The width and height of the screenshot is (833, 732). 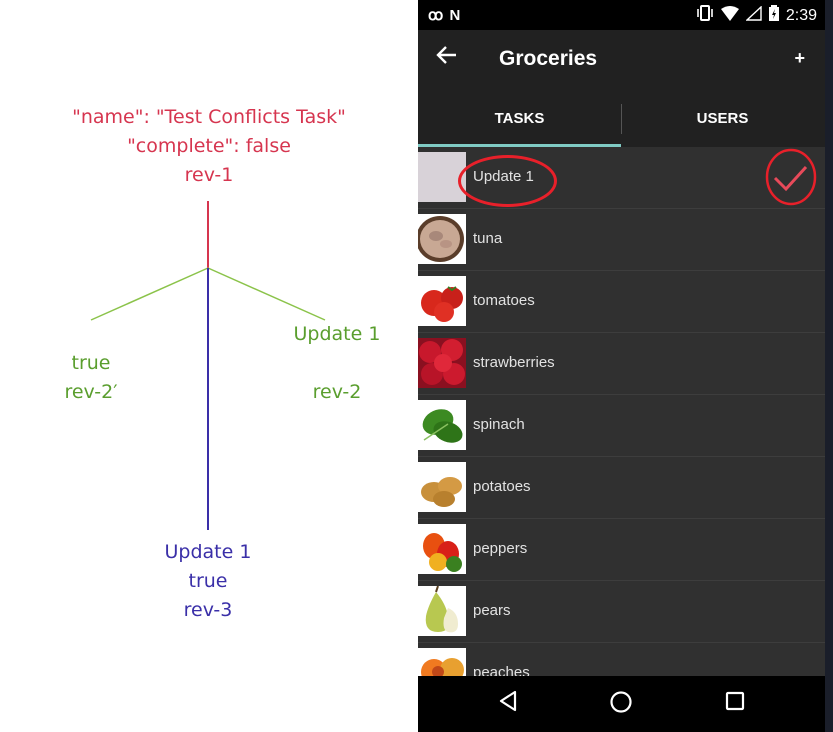 I want to click on peaches-image, so click(x=442, y=662).